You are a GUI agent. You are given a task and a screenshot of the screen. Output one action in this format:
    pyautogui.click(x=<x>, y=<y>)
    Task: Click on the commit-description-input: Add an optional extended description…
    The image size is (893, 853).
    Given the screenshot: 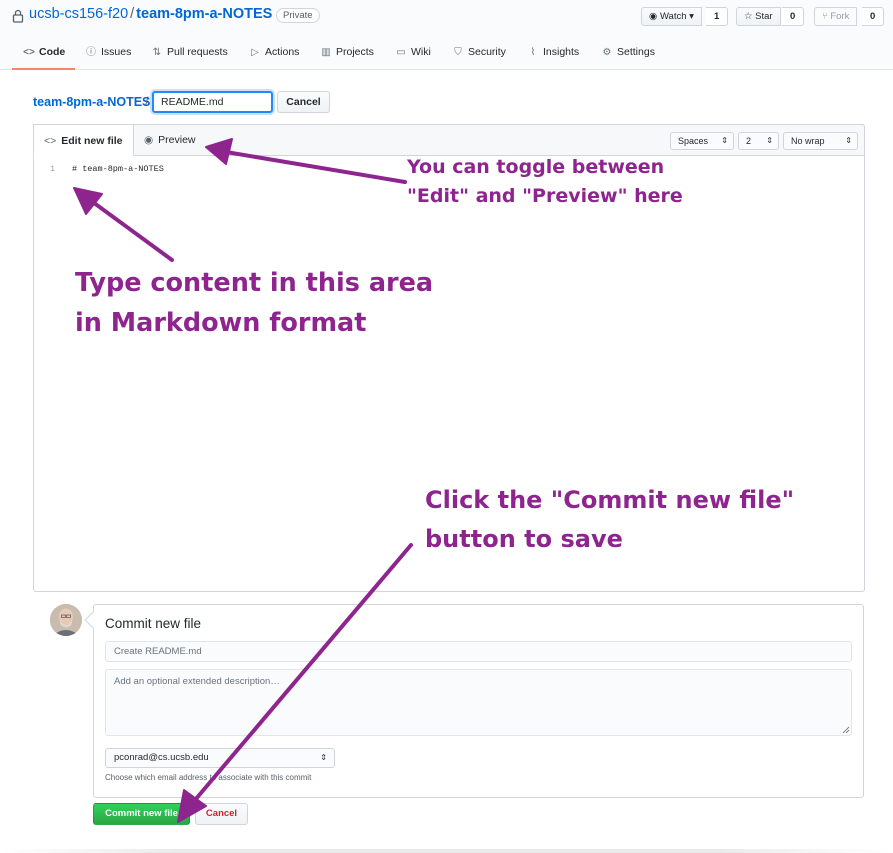 What is the action you would take?
    pyautogui.click(x=478, y=702)
    